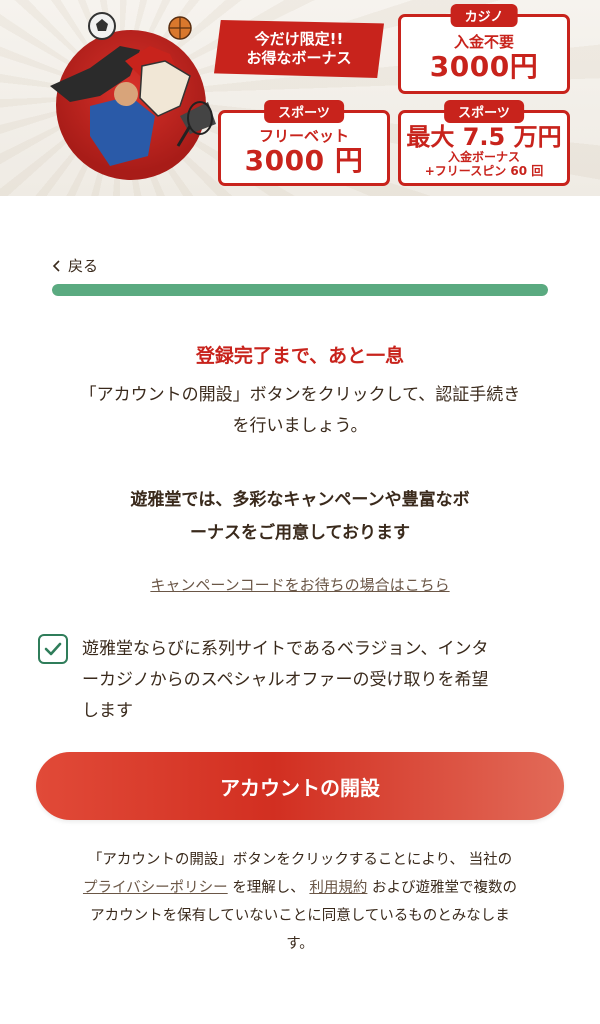  I want to click on page-heading: 登録完了まで、あと一息, so click(300, 356).